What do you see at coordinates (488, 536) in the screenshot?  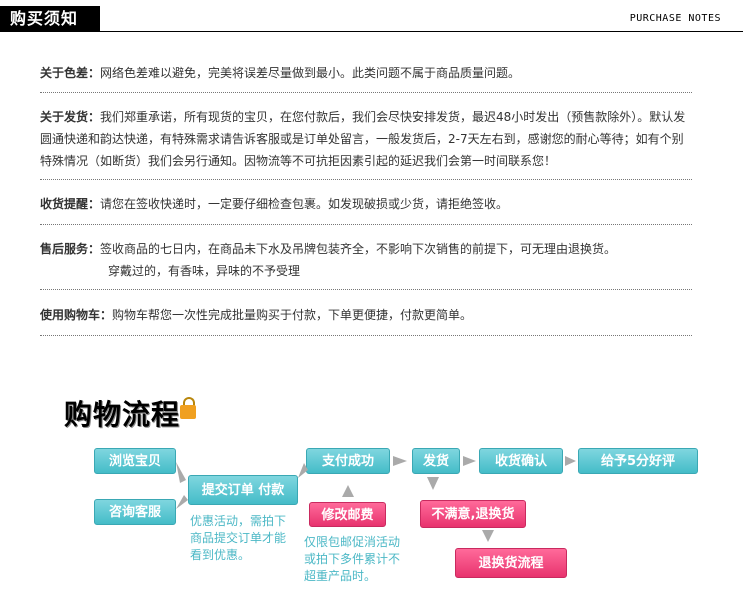 I see `arrow-unhappy-to-return` at bounding box center [488, 536].